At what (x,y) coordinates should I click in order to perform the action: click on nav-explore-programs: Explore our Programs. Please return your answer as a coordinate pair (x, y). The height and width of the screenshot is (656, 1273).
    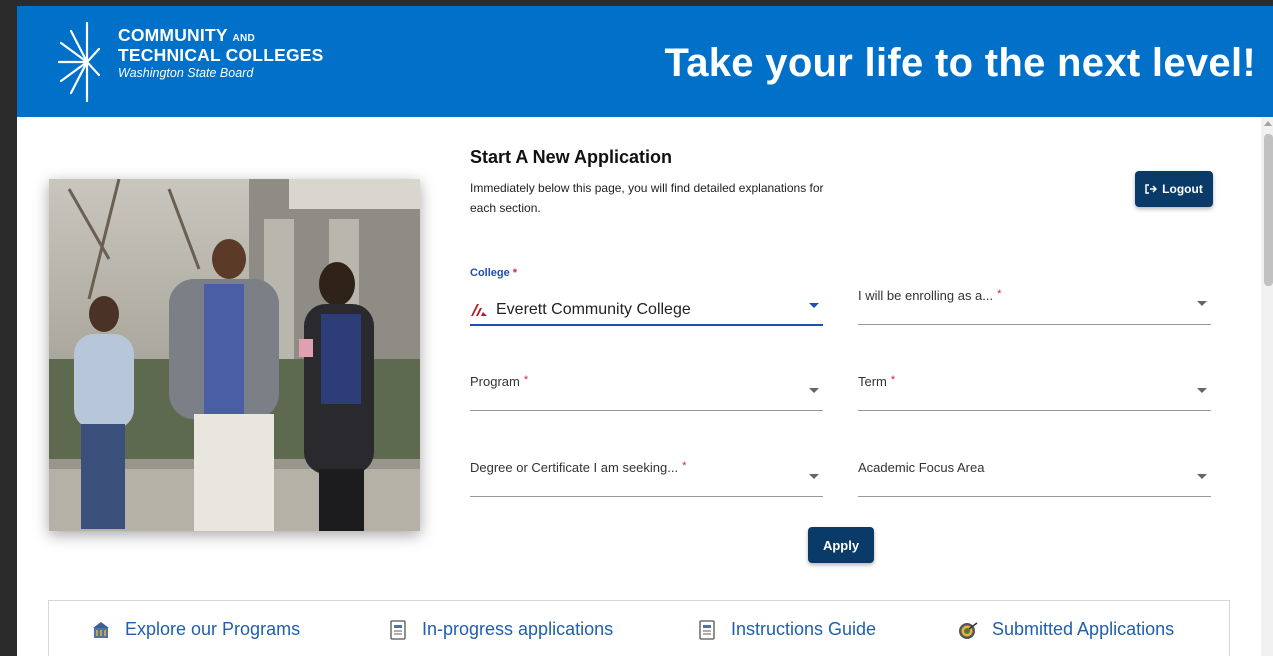
    Looking at the image, I should click on (195, 629).